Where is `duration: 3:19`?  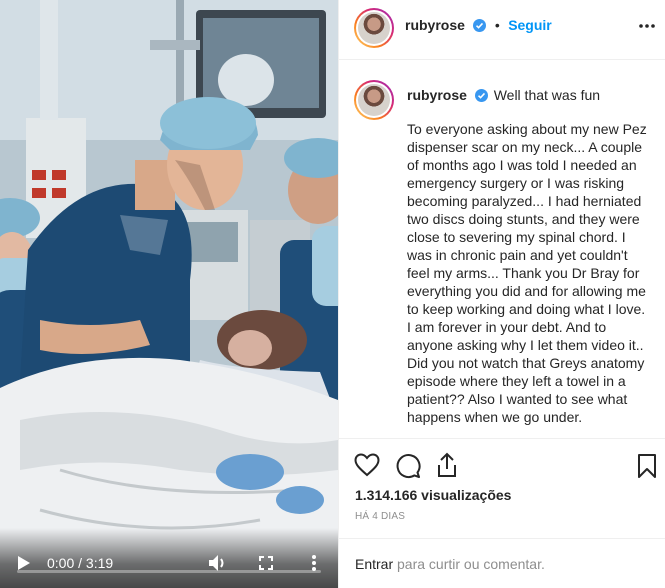
duration: 3:19 is located at coordinates (99, 563).